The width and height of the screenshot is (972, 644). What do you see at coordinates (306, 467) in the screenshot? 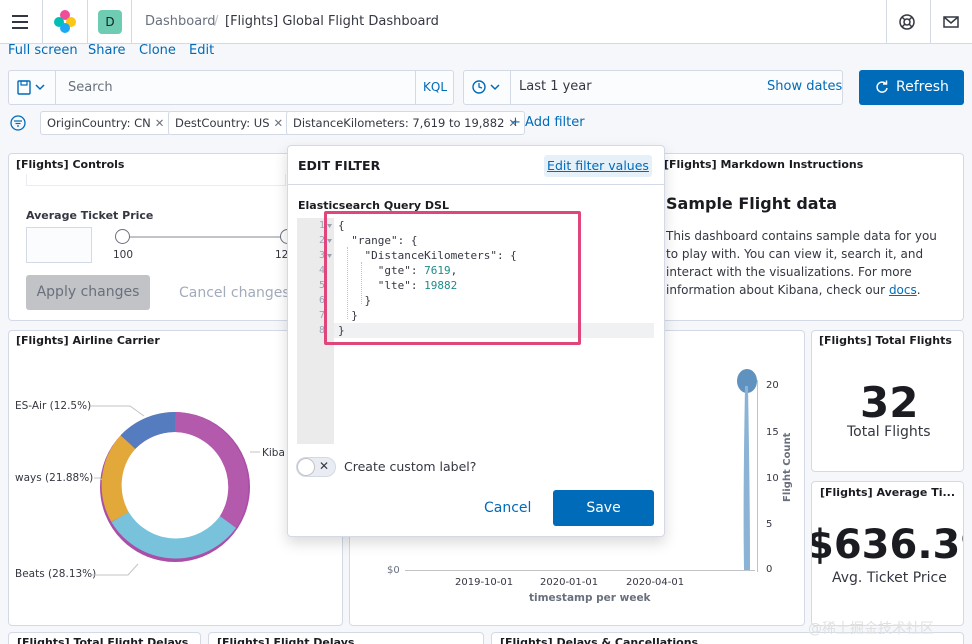
I see `toggle-knob` at bounding box center [306, 467].